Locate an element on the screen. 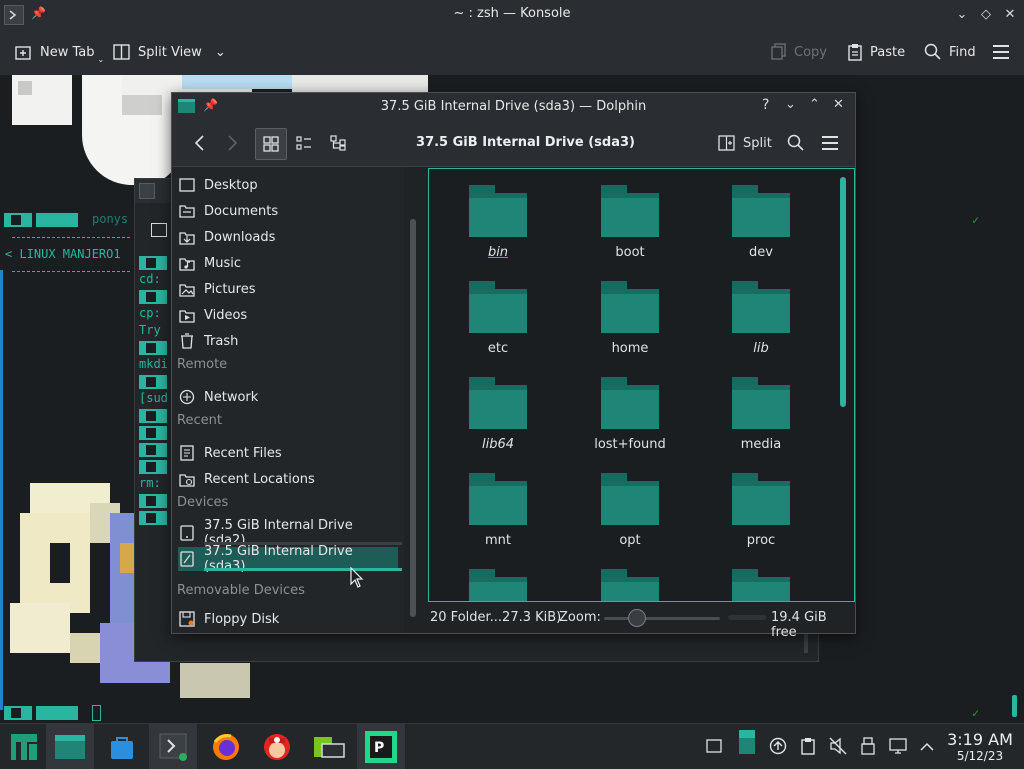 This screenshot has width=1024, height=769. place-trash: Trash is located at coordinates (288, 341).